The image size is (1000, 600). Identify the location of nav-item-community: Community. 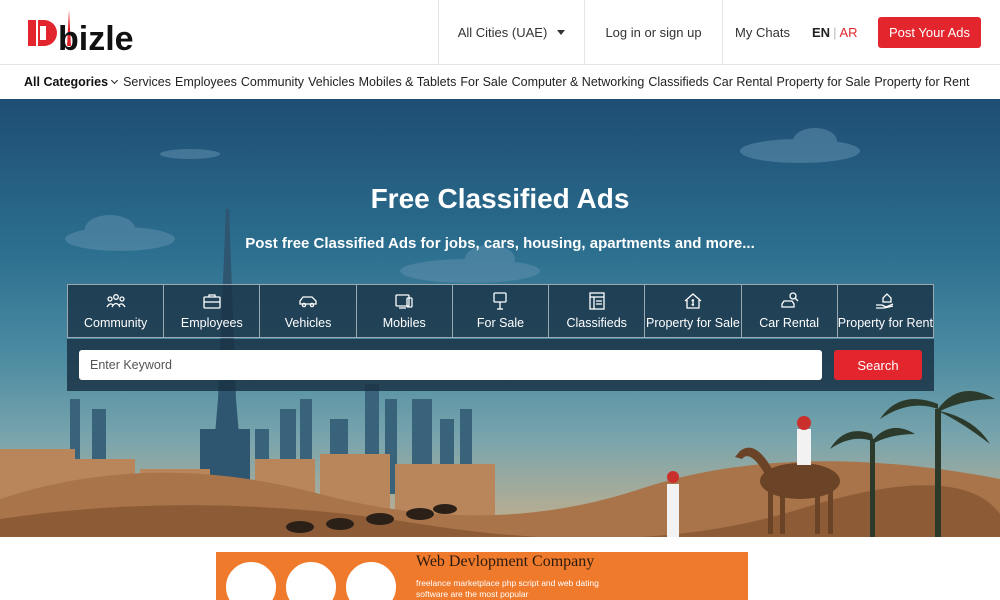
(272, 82).